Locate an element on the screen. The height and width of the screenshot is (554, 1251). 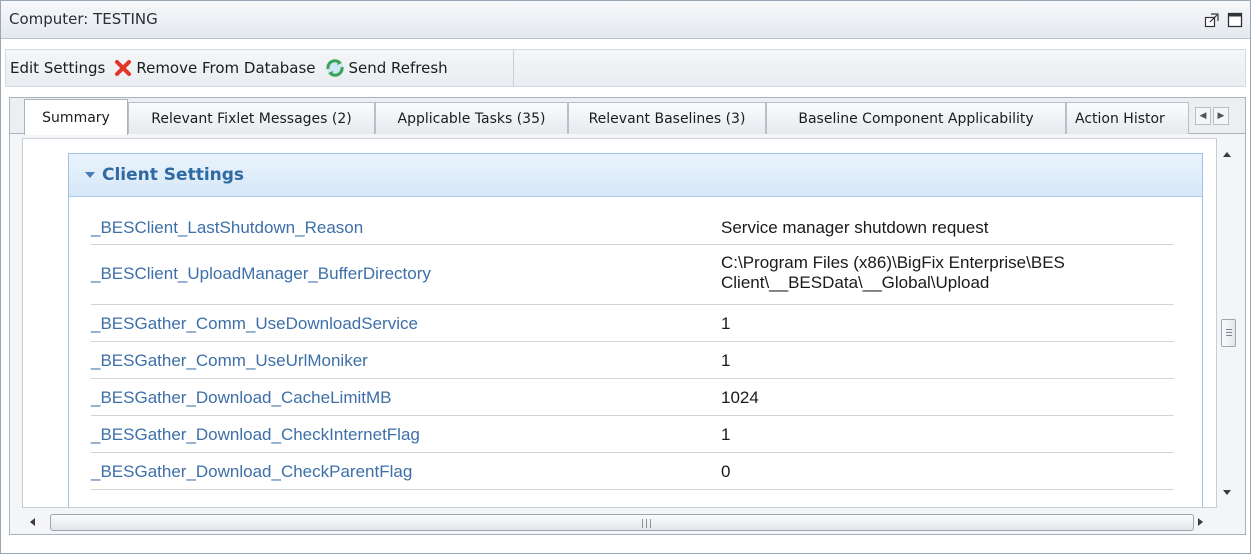
tab-baseline-component-applicability: Baseline Component Applicability is located at coordinates (916, 118).